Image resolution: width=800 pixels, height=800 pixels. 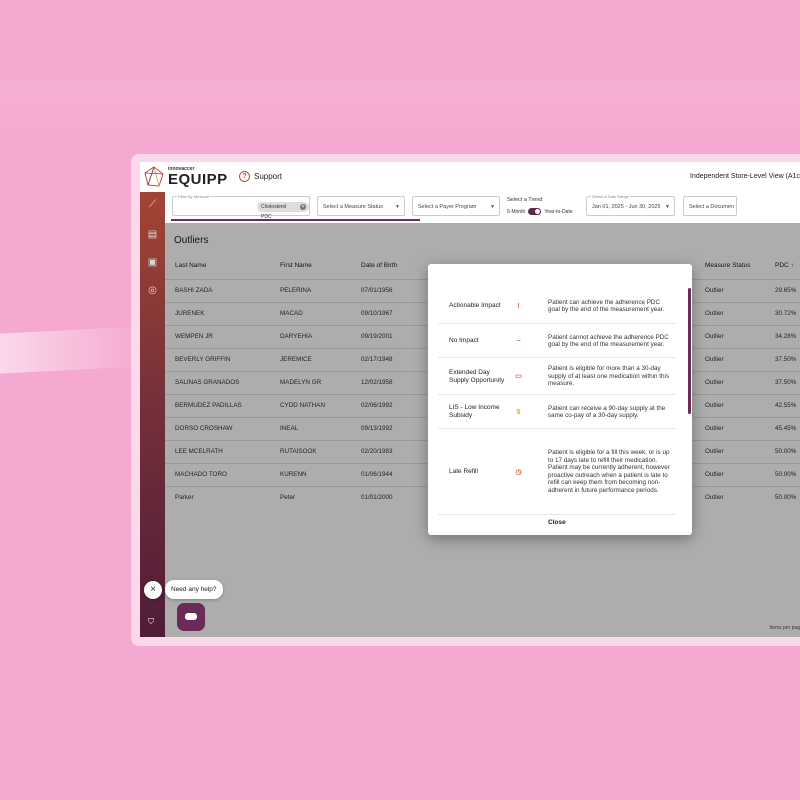 I want to click on document-placeholder: Select a Documen, so click(x=711, y=207).